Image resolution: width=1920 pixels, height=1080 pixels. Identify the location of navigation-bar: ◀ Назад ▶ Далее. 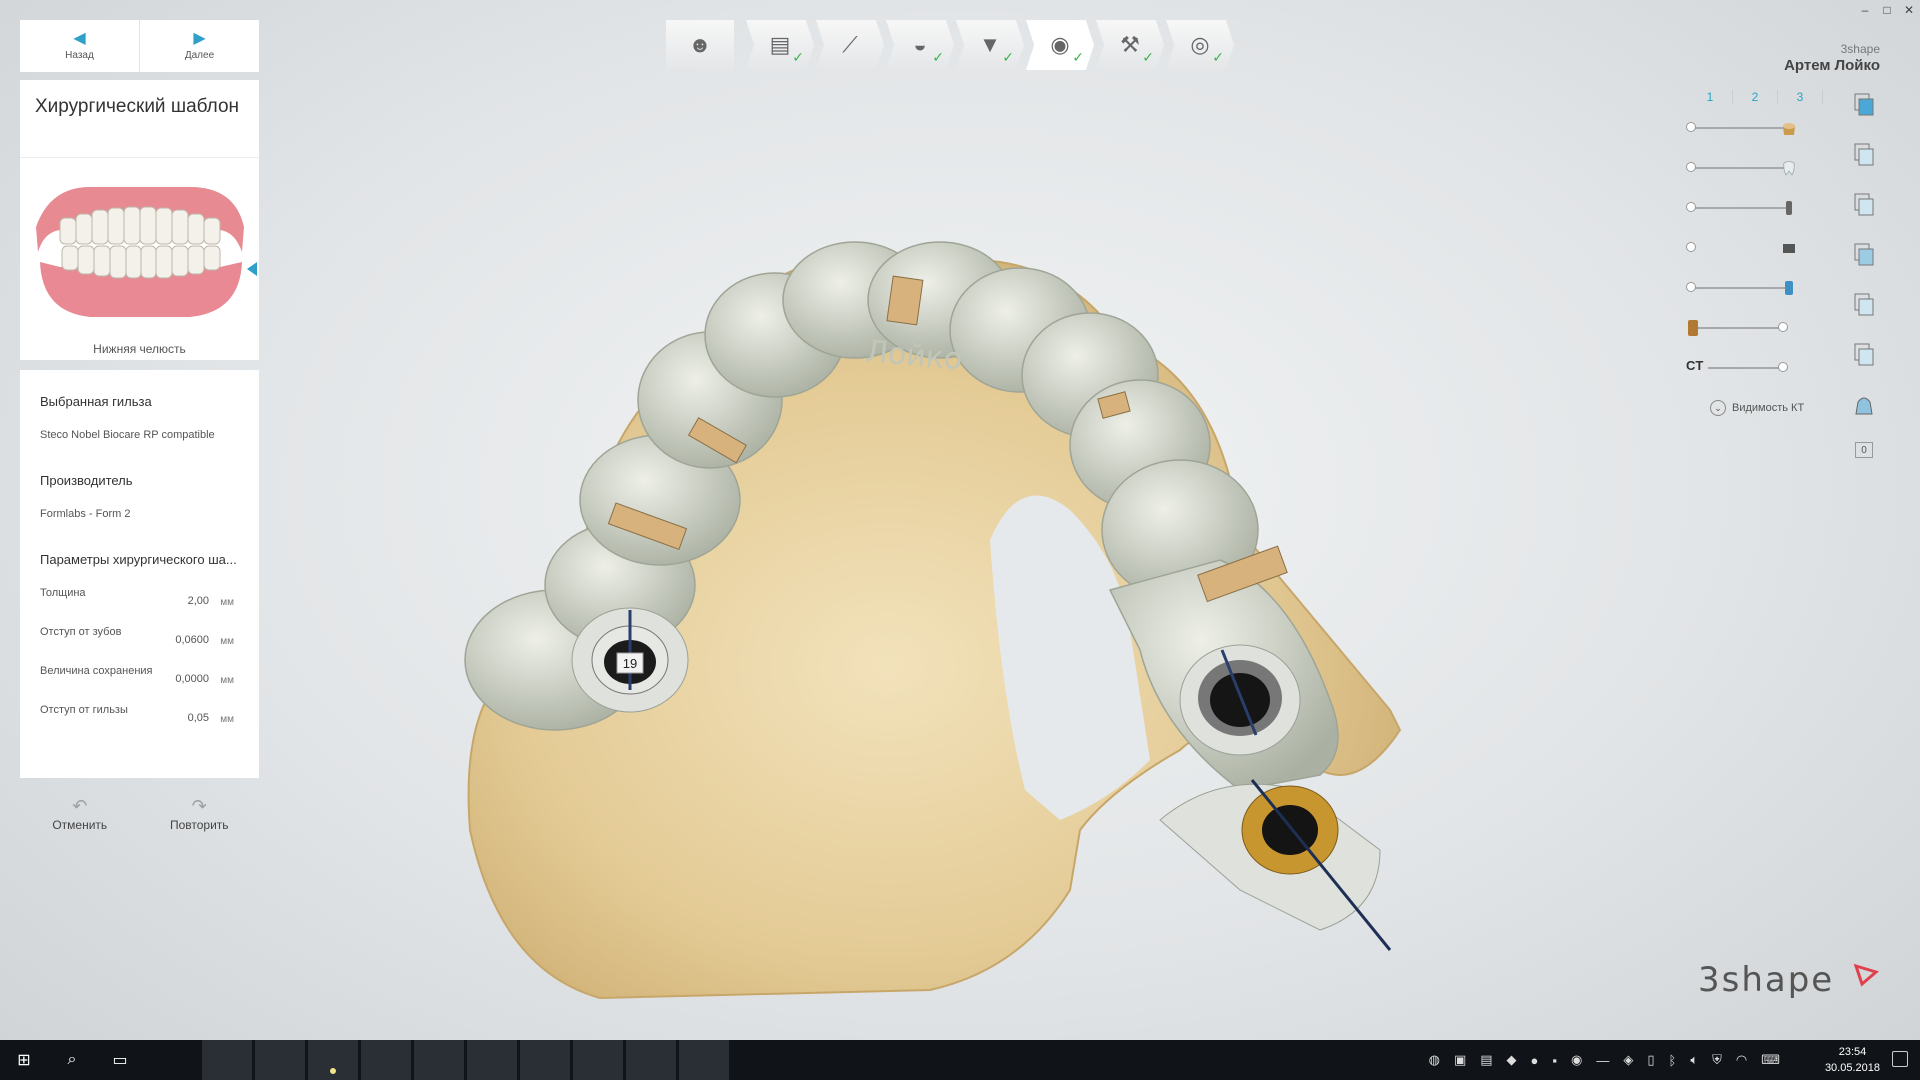
(139, 46).